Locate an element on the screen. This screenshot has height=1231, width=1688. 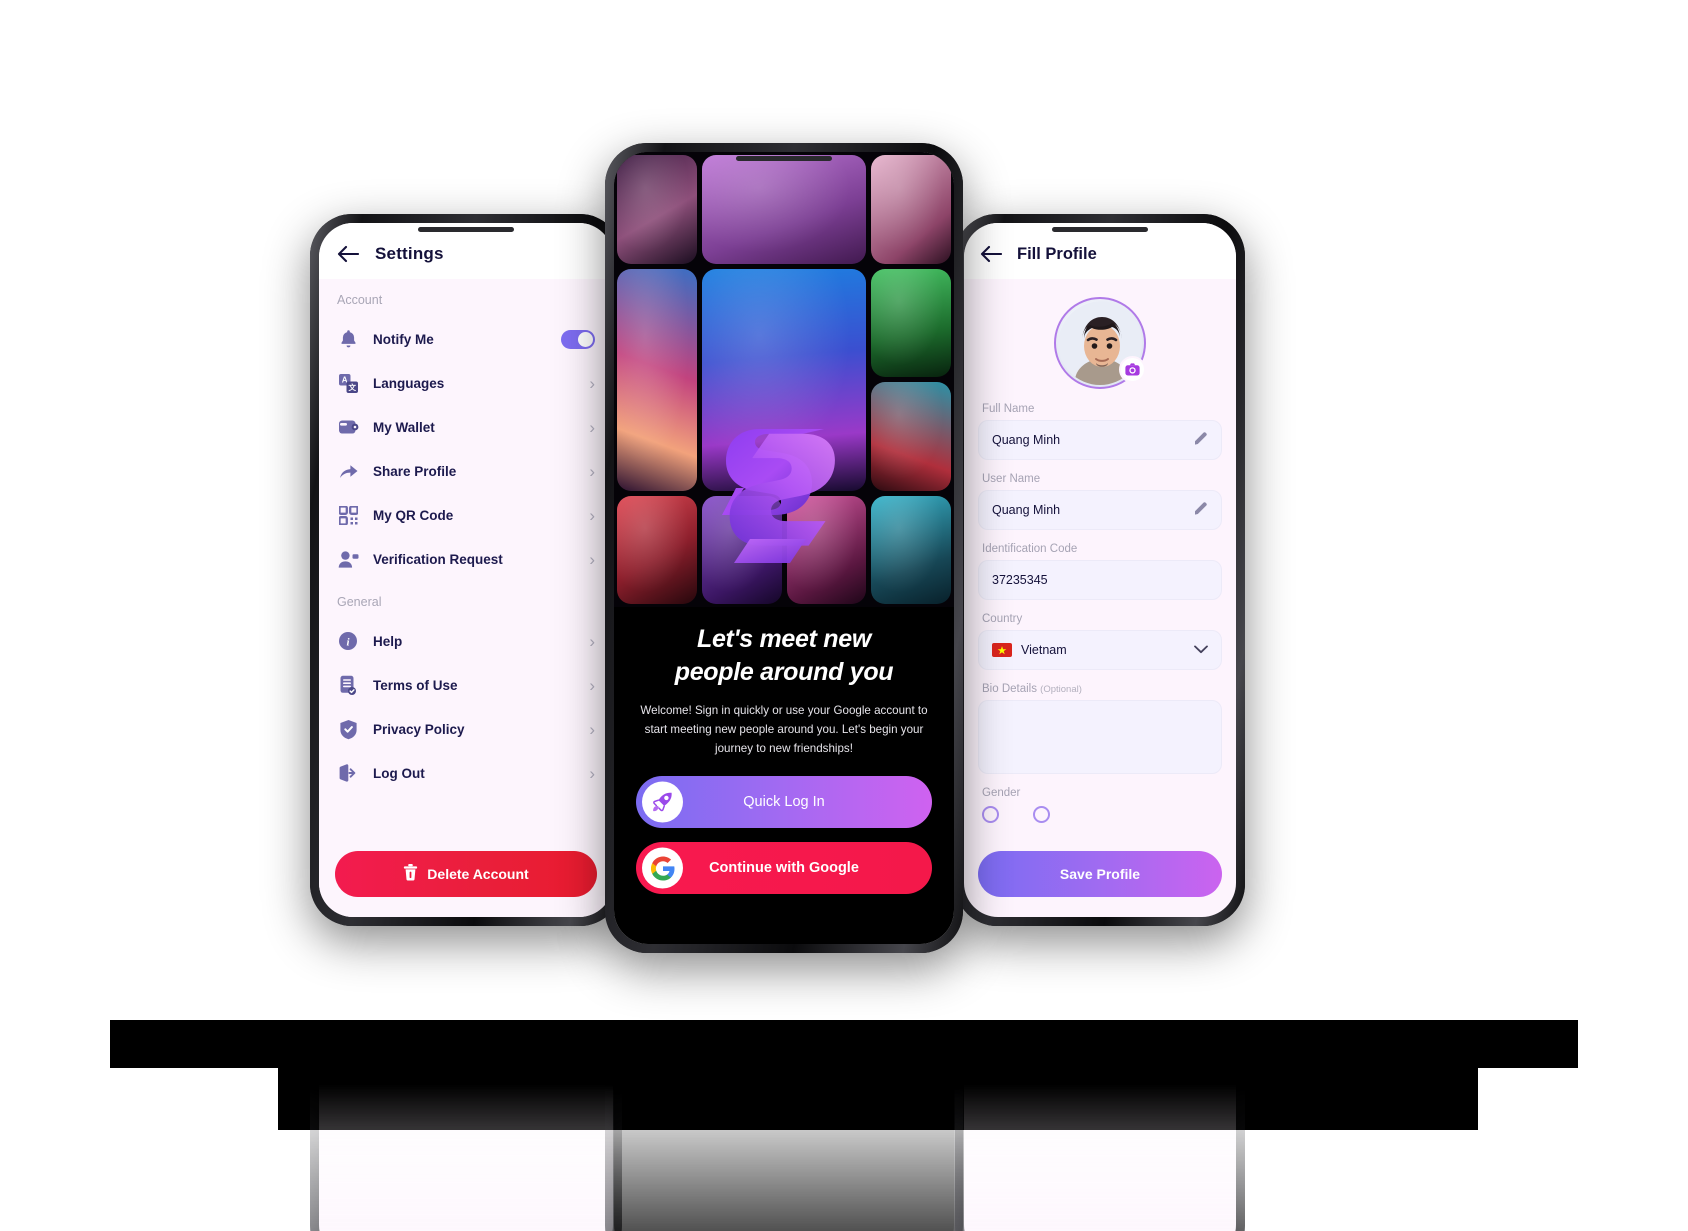
qr-code-icon is located at coordinates (348, 515).